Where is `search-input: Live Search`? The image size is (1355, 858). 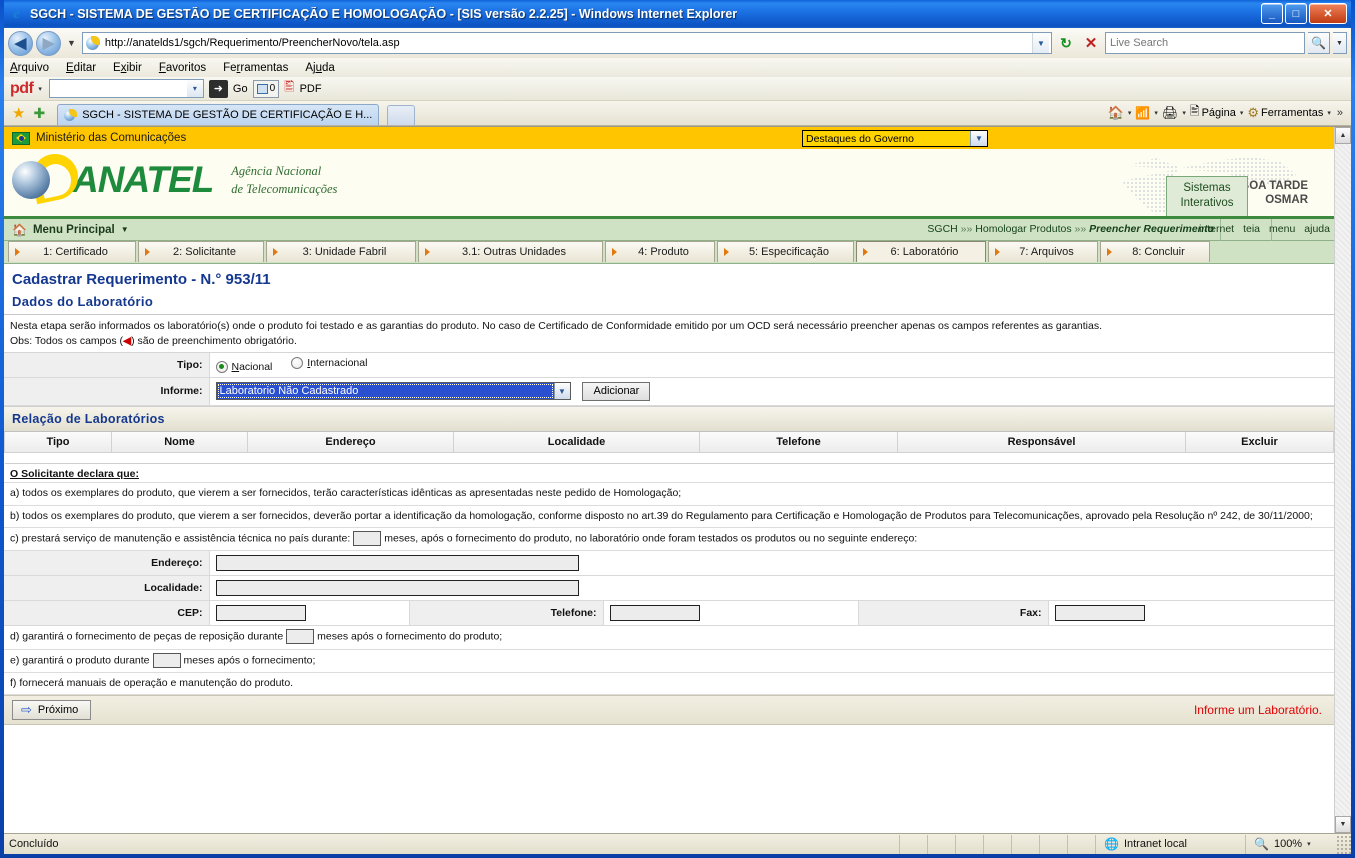 search-input: Live Search is located at coordinates (1205, 43).